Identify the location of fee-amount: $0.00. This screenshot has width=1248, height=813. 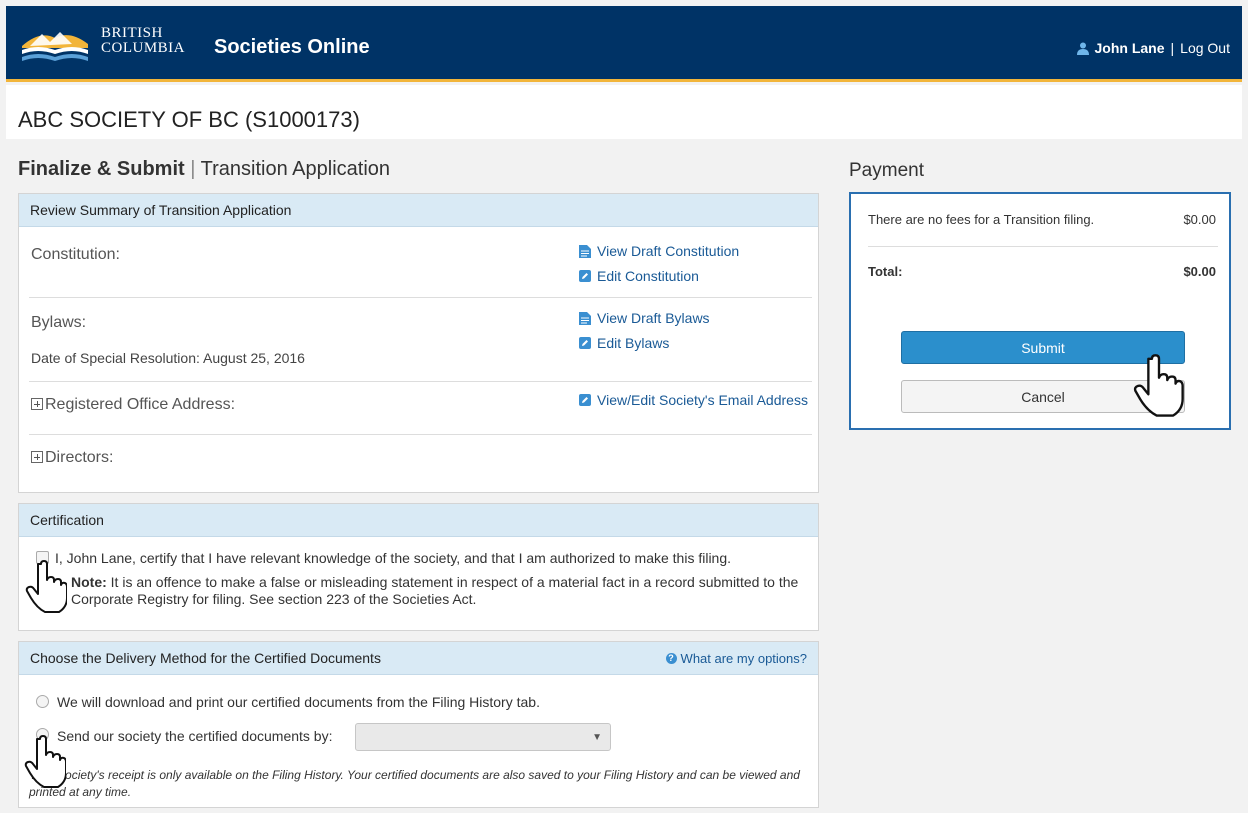
(1199, 219).